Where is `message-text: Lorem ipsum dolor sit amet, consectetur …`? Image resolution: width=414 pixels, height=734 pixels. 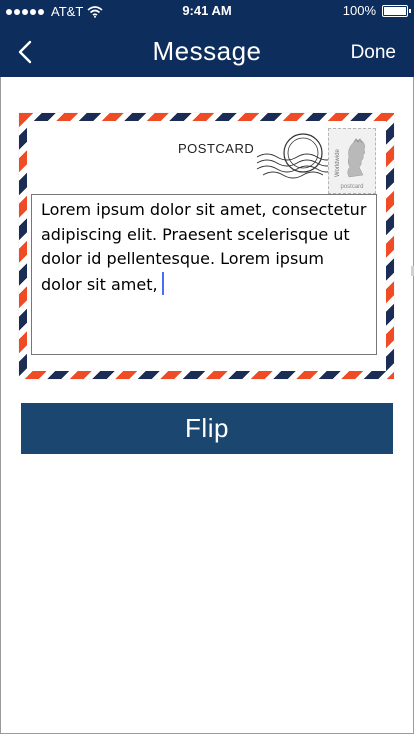
message-text: Lorem ipsum dolor sit amet, consectetur … is located at coordinates (204, 247).